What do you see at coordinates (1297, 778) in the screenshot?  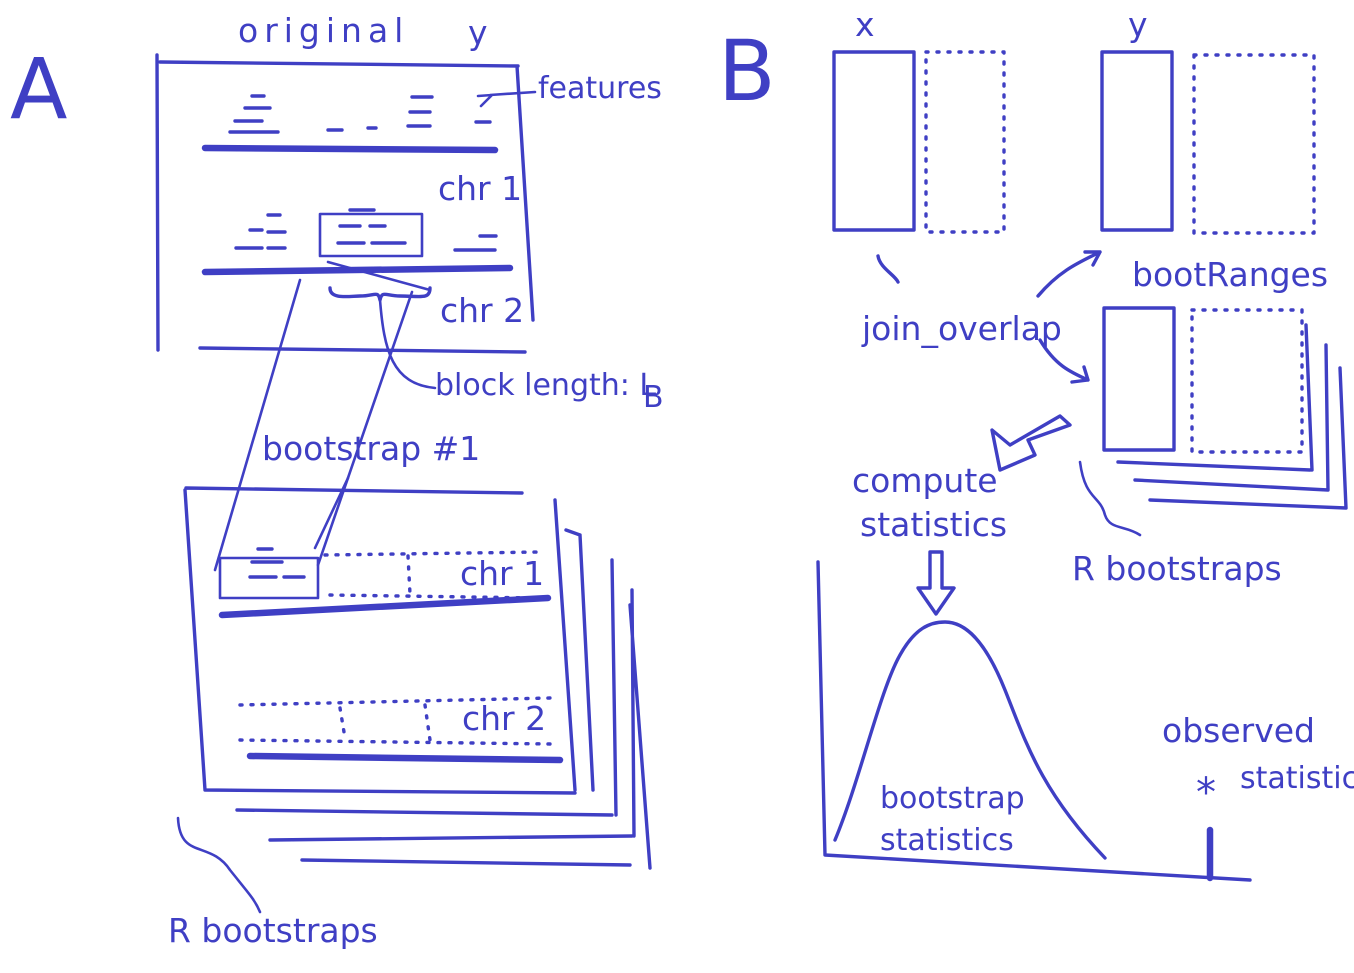 I see `observed-statistic-label: statistic` at bounding box center [1297, 778].